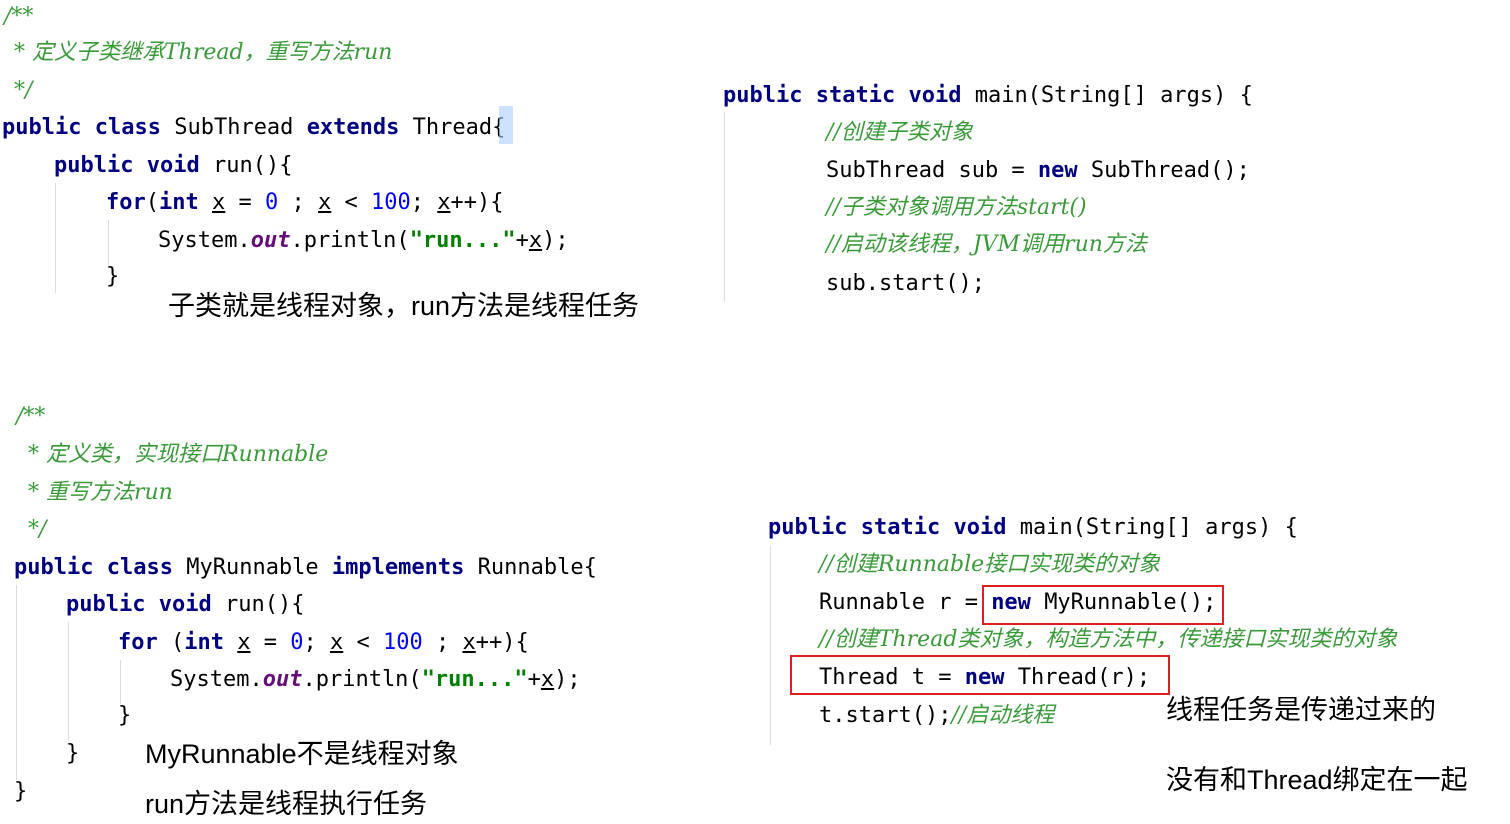  I want to click on constructor-call: SubThread();, so click(1170, 170).